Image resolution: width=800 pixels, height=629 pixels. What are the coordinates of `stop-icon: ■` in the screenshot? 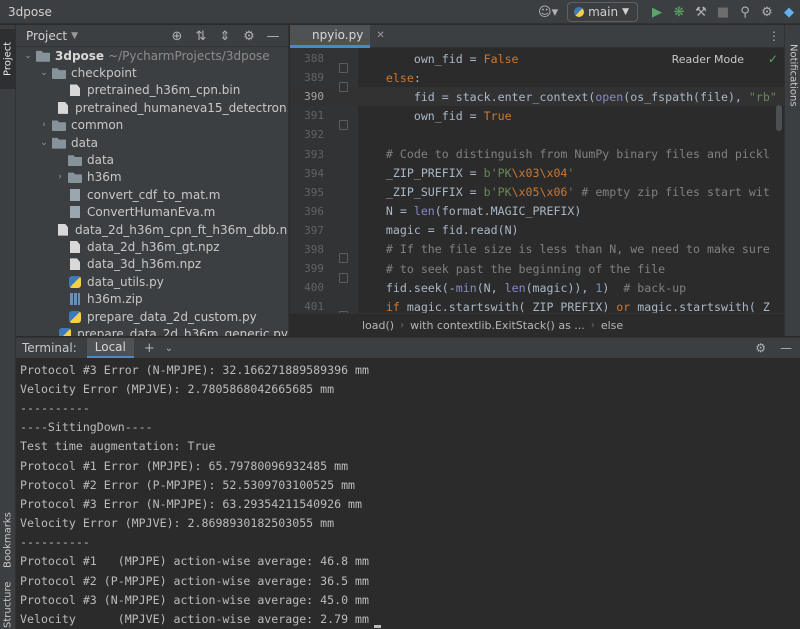 It's located at (723, 12).